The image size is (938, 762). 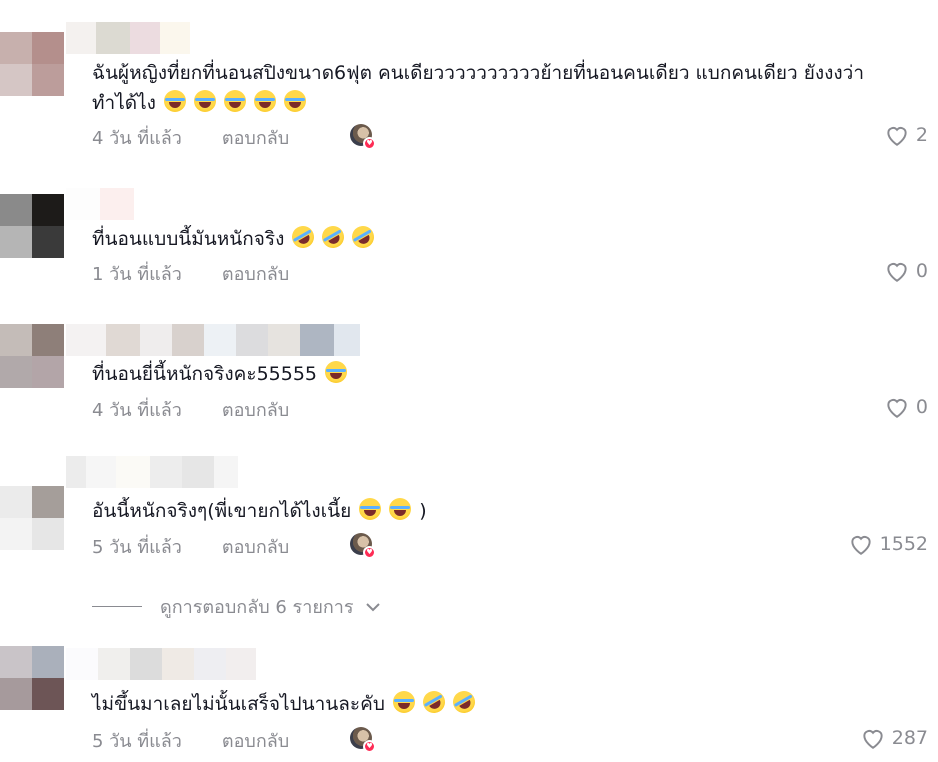 I want to click on comment-time: 1 วัน ที่แล้ว, so click(x=137, y=274).